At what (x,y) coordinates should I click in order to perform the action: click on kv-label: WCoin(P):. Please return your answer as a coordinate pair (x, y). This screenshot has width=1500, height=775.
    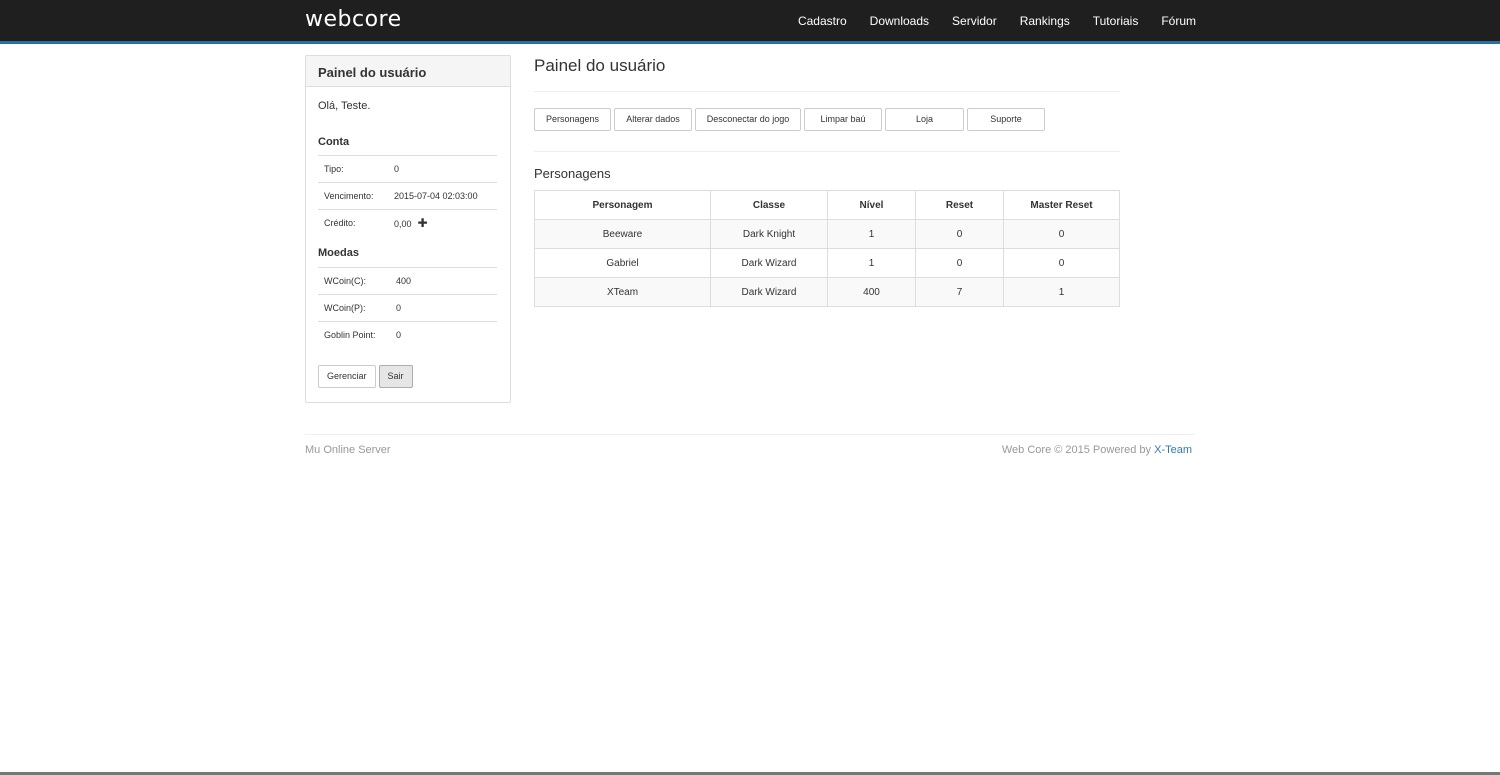
    Looking at the image, I should click on (345, 308).